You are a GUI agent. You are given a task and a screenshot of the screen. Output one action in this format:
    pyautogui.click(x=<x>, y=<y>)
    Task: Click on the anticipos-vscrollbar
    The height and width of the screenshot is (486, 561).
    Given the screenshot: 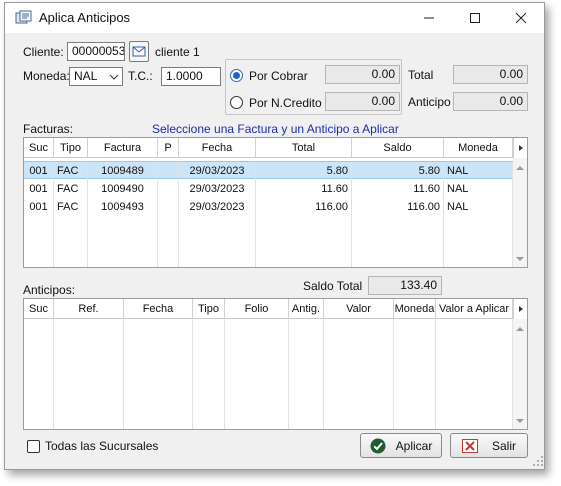 What is the action you would take?
    pyautogui.click(x=520, y=374)
    